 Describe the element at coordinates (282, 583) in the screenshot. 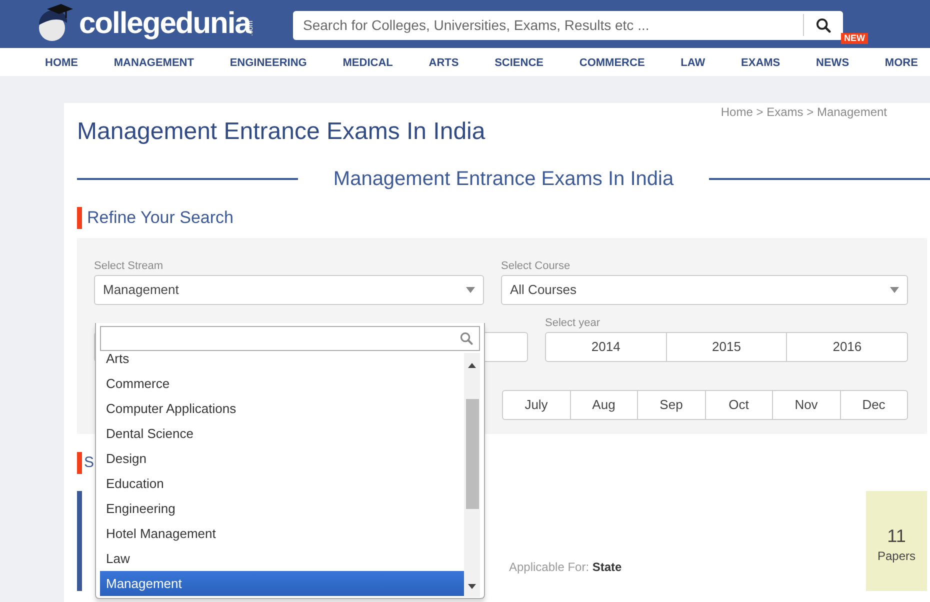

I see `dropdown-option: Management` at that location.